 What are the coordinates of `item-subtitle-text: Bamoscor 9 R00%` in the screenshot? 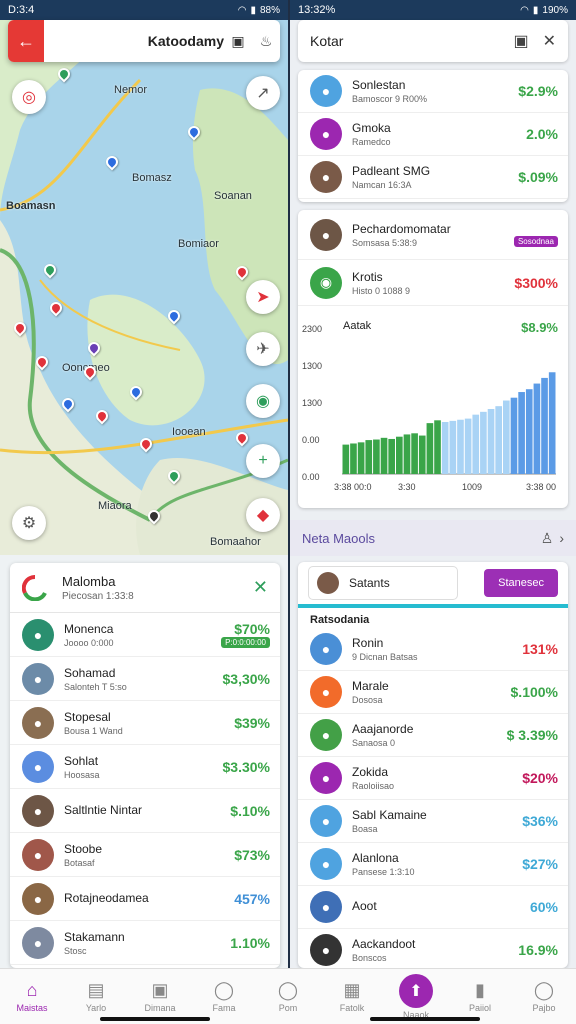 It's located at (390, 99).